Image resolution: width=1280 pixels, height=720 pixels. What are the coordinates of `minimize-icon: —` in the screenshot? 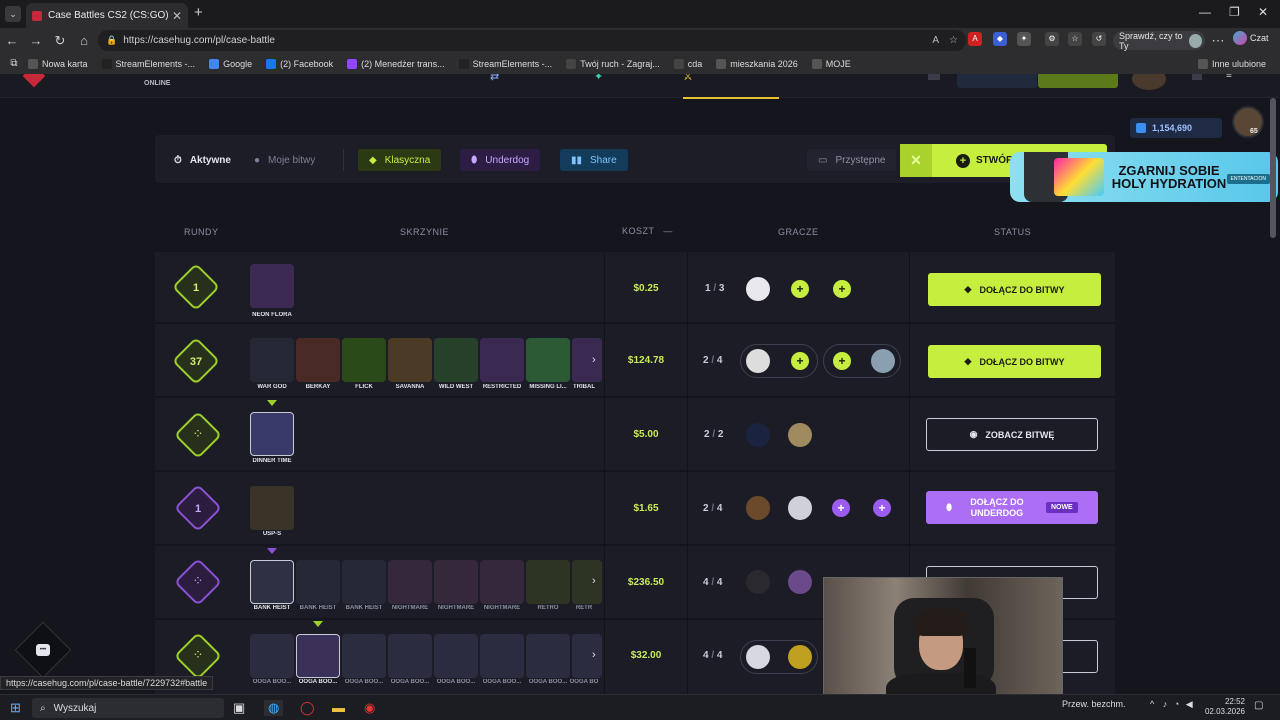 It's located at (1205, 12).